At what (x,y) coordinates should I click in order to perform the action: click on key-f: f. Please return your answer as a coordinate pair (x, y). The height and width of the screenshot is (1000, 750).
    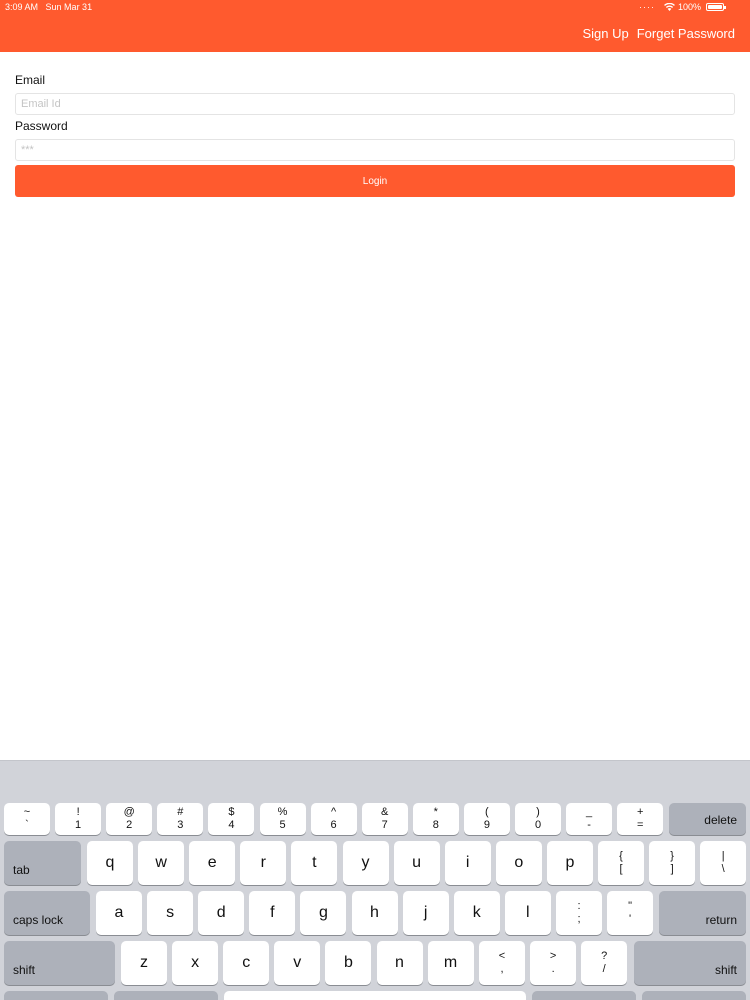
    Looking at the image, I should click on (272, 913).